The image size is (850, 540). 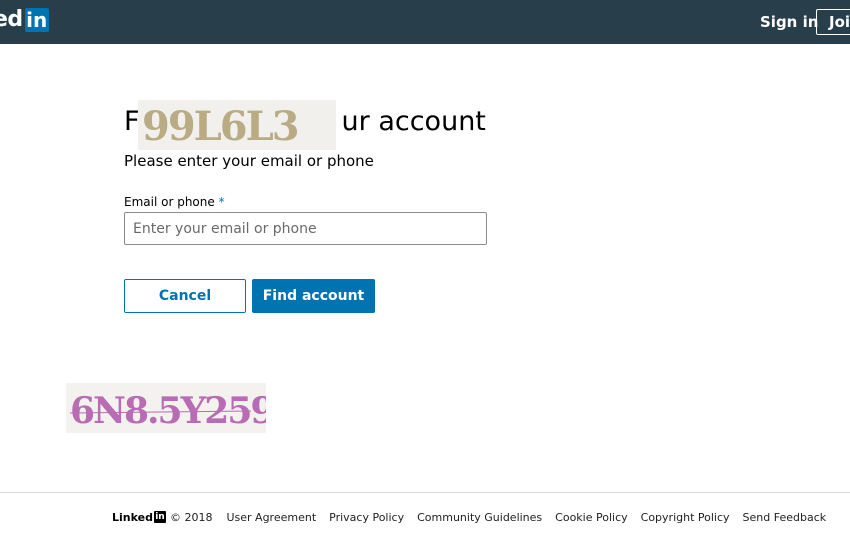 What do you see at coordinates (271, 517) in the screenshot?
I see `footer-link-user-agreement: User Agreement` at bounding box center [271, 517].